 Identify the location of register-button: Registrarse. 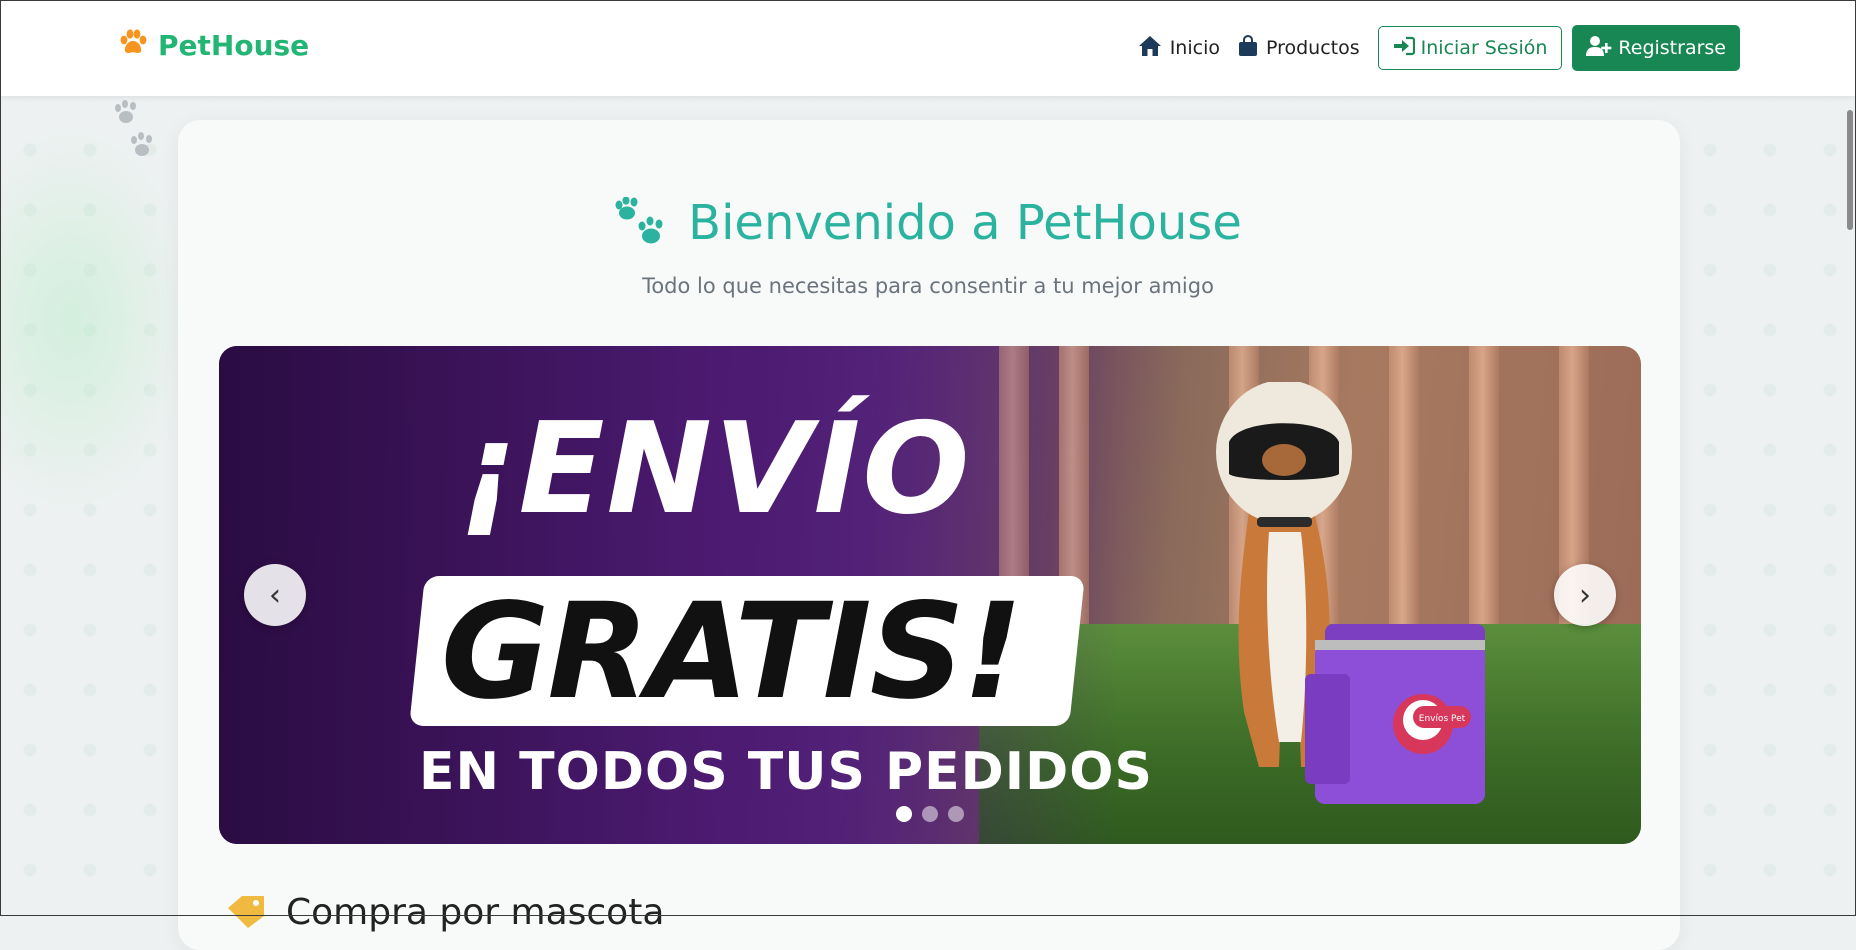
(1656, 48).